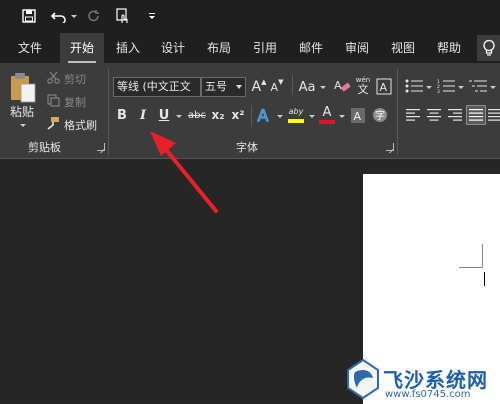 The image size is (500, 404). I want to click on watermark-url: www.fs0745.com, so click(428, 394).